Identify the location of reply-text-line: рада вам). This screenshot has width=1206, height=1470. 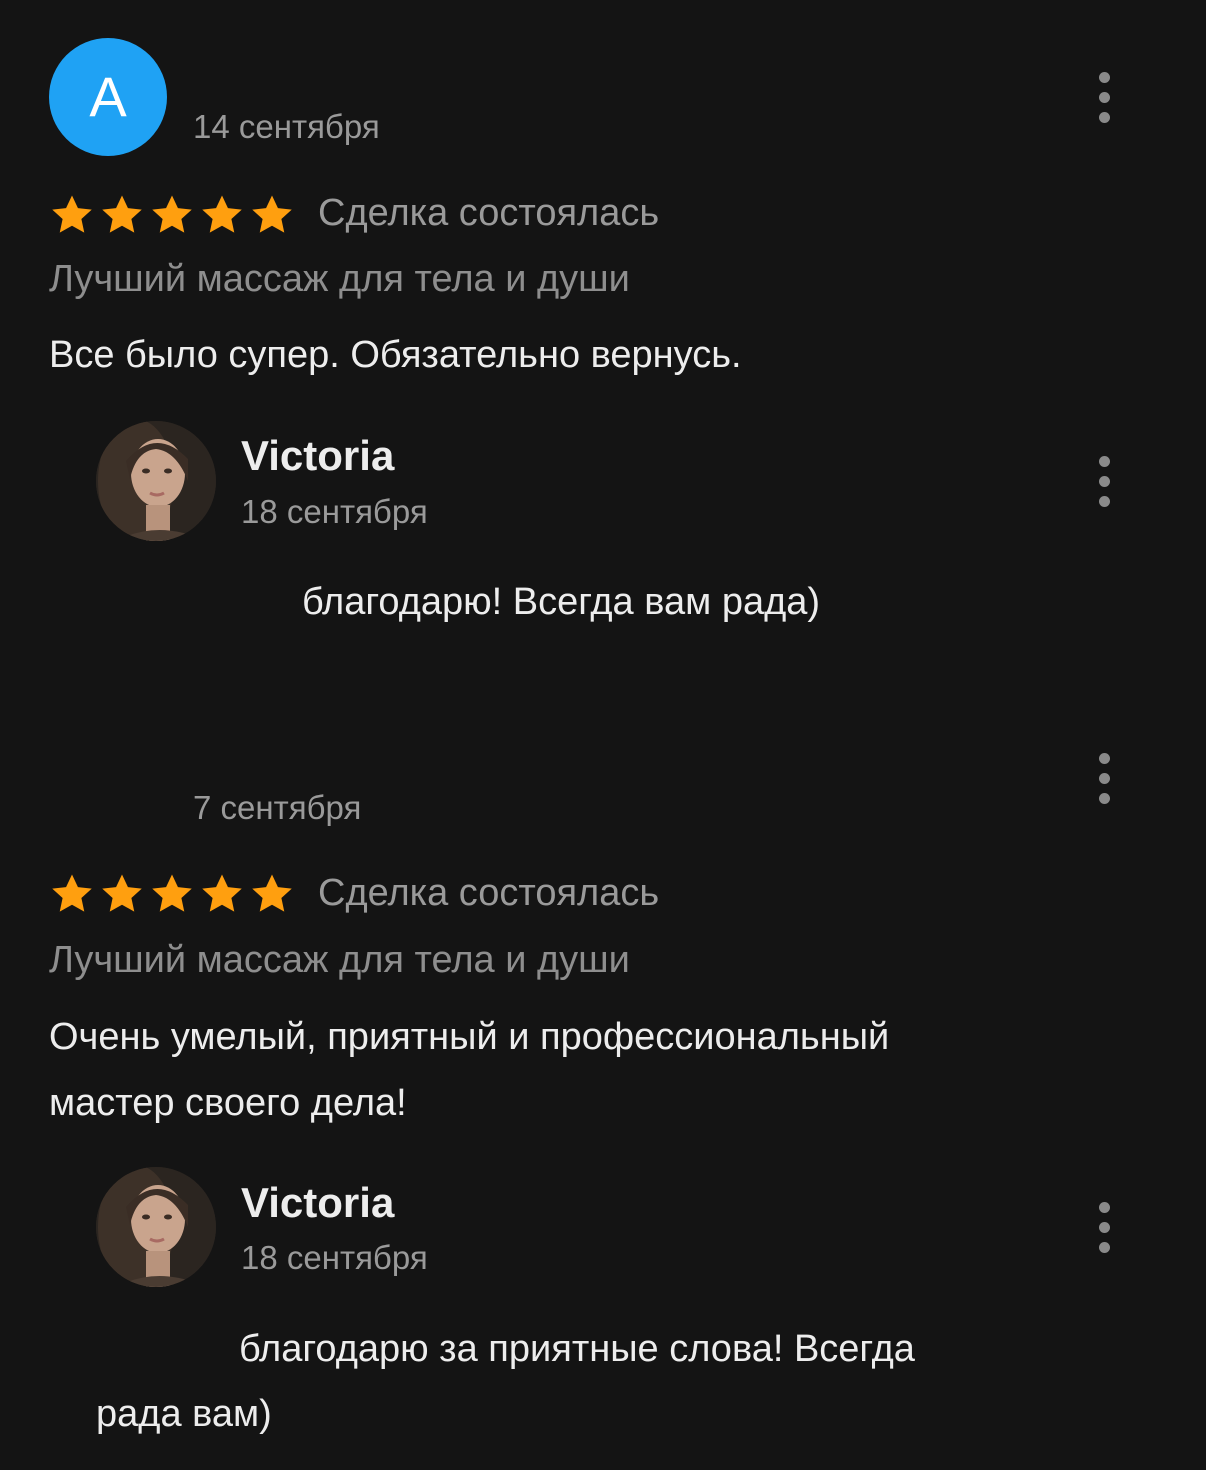
(184, 1414).